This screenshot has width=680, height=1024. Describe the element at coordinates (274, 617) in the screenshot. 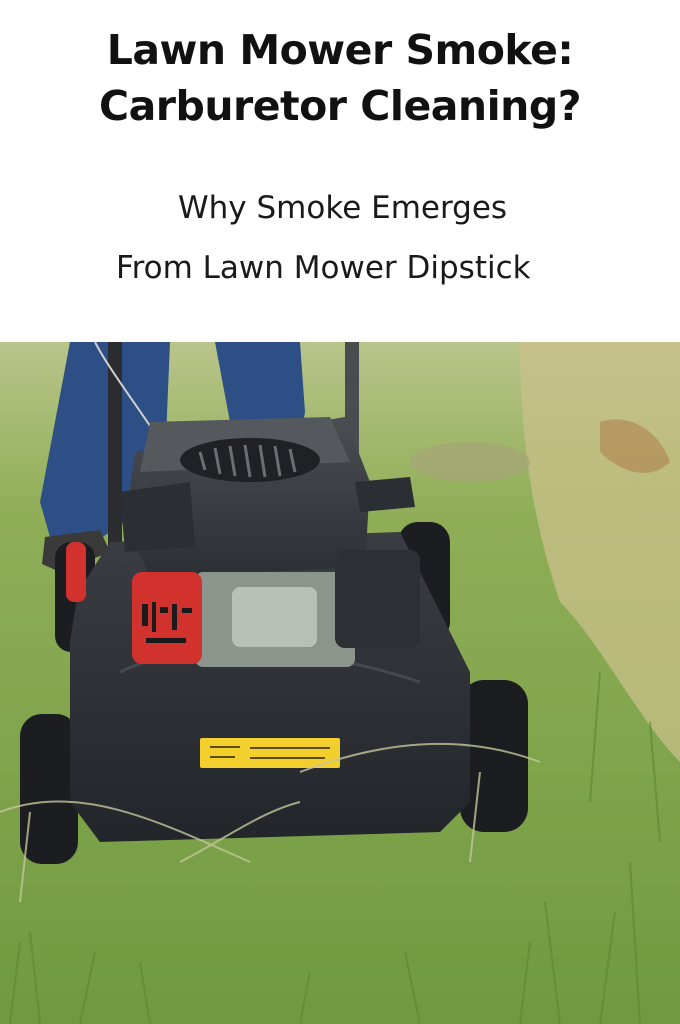

I see `carburetor` at that location.